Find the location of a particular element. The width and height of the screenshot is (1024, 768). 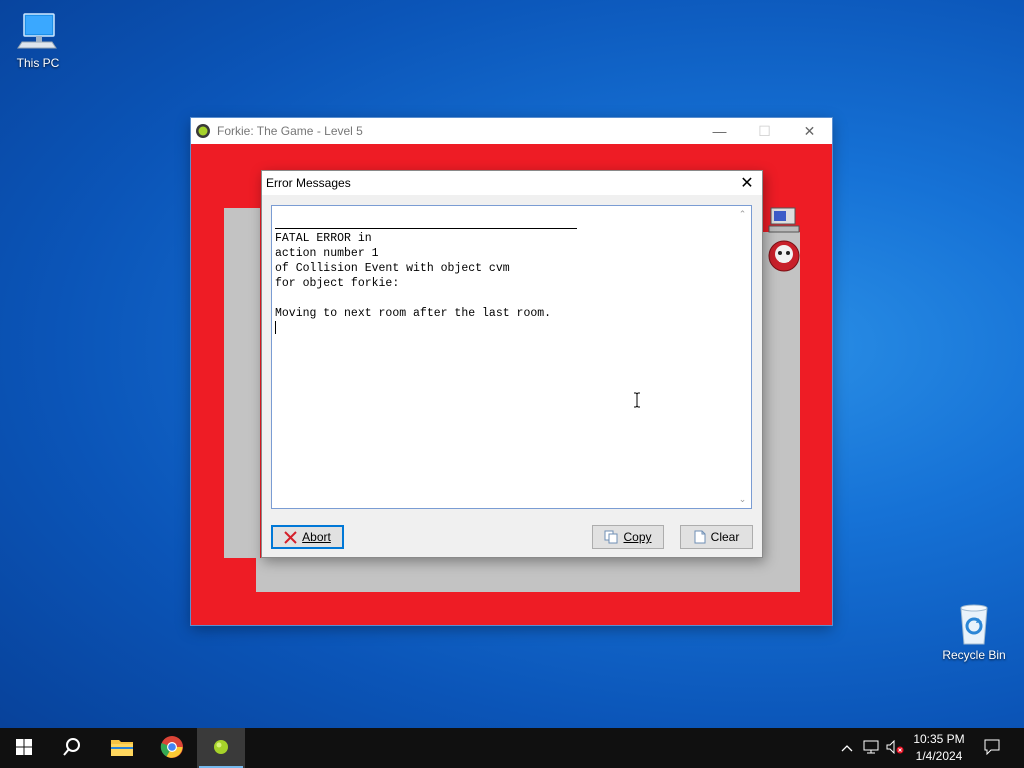

clear-button-label: Clear is located at coordinates (725, 537).